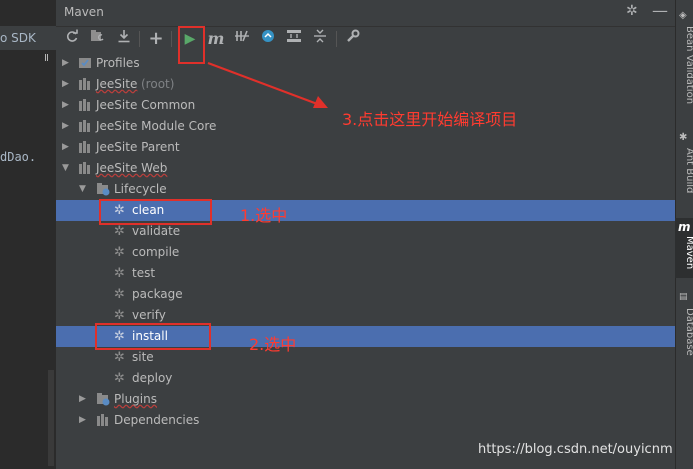 The width and height of the screenshot is (693, 469). I want to click on tree-item-label: Profiles, so click(118, 63).